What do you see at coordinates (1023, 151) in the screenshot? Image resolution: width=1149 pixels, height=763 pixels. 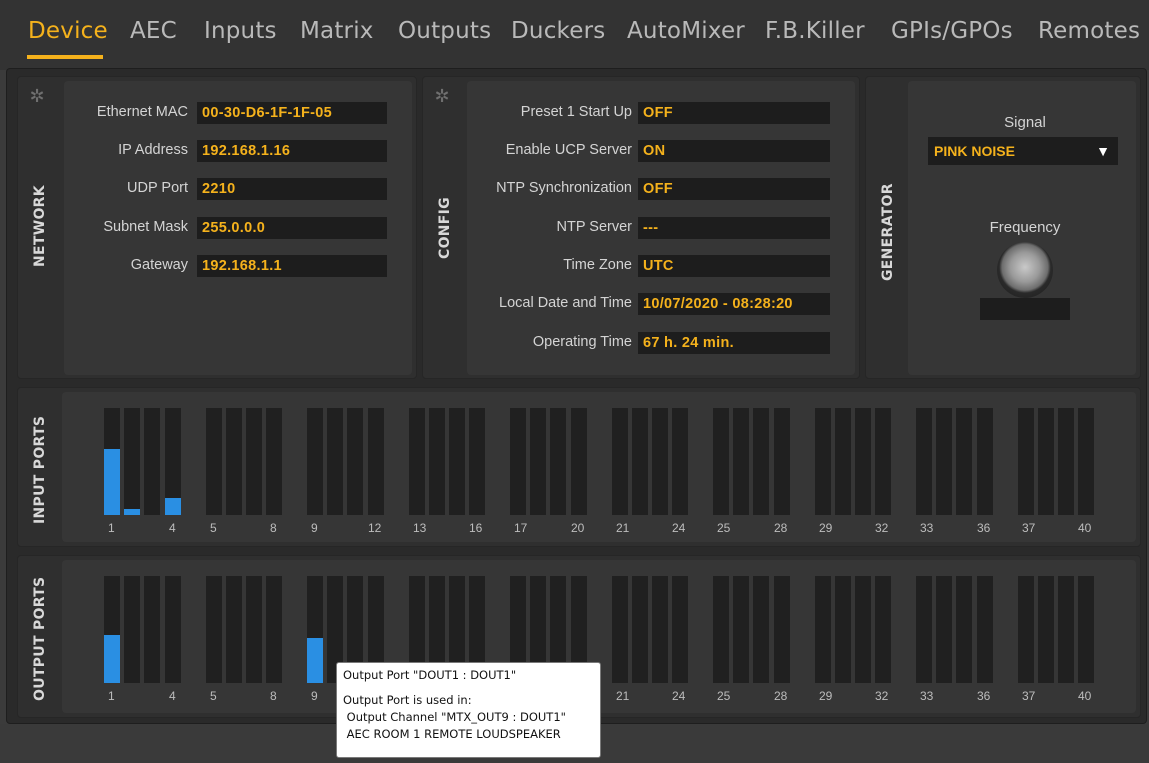 I see `signal-select: PINK NOISE ▼` at bounding box center [1023, 151].